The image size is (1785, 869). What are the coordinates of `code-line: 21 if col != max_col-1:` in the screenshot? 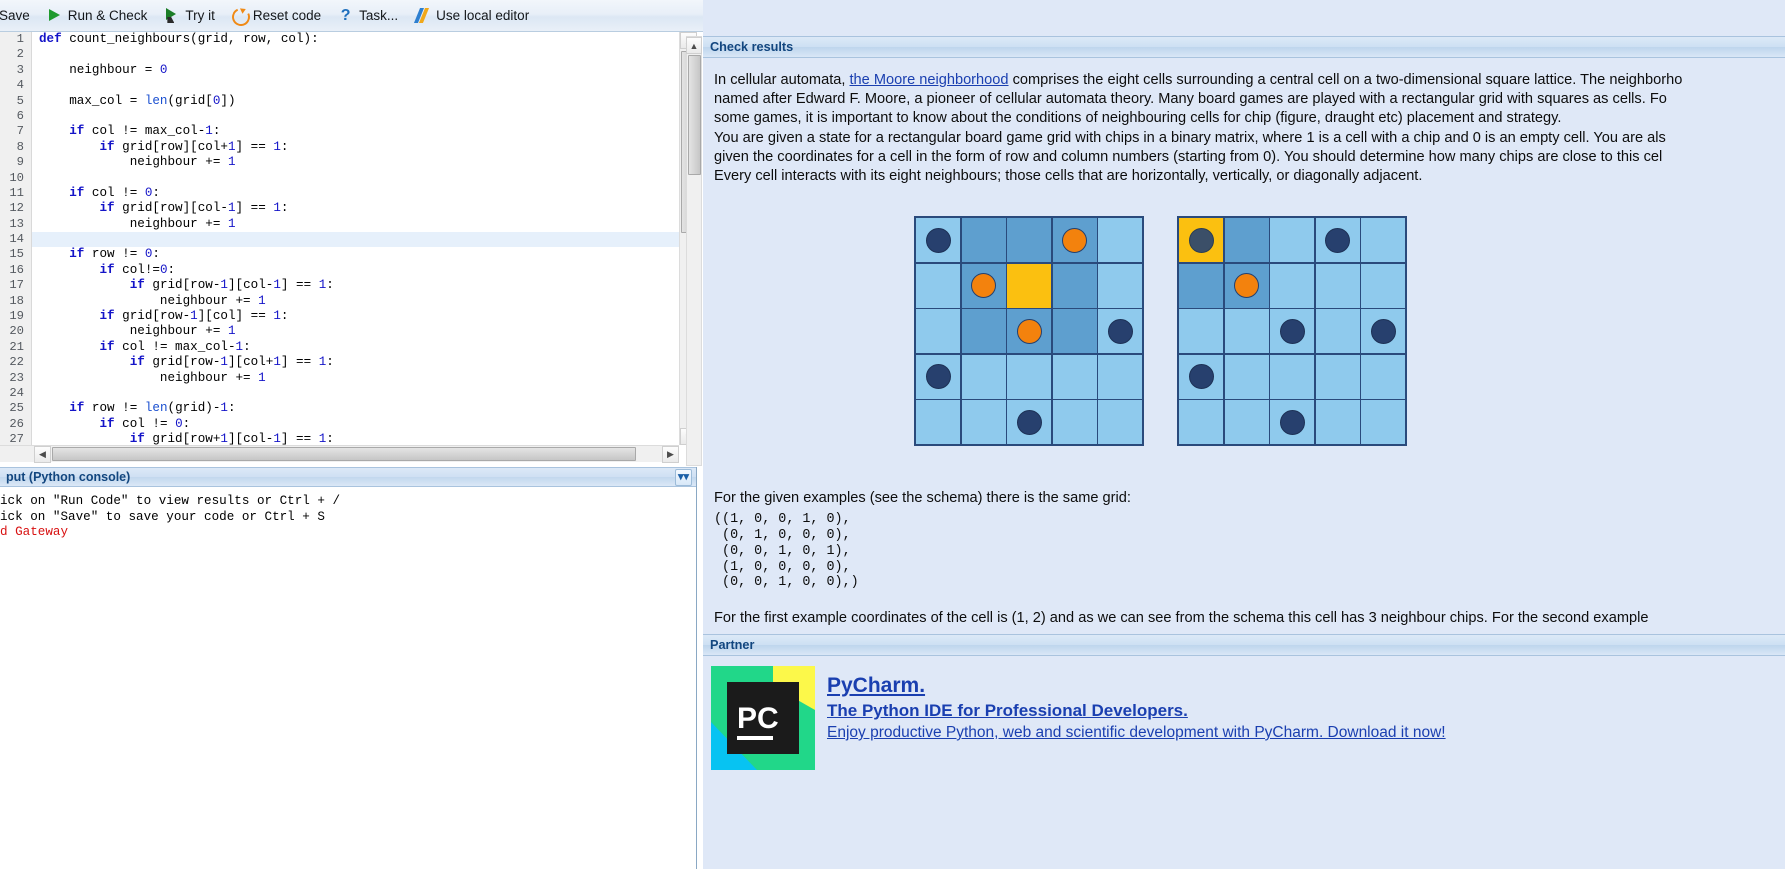 It's located at (339, 347).